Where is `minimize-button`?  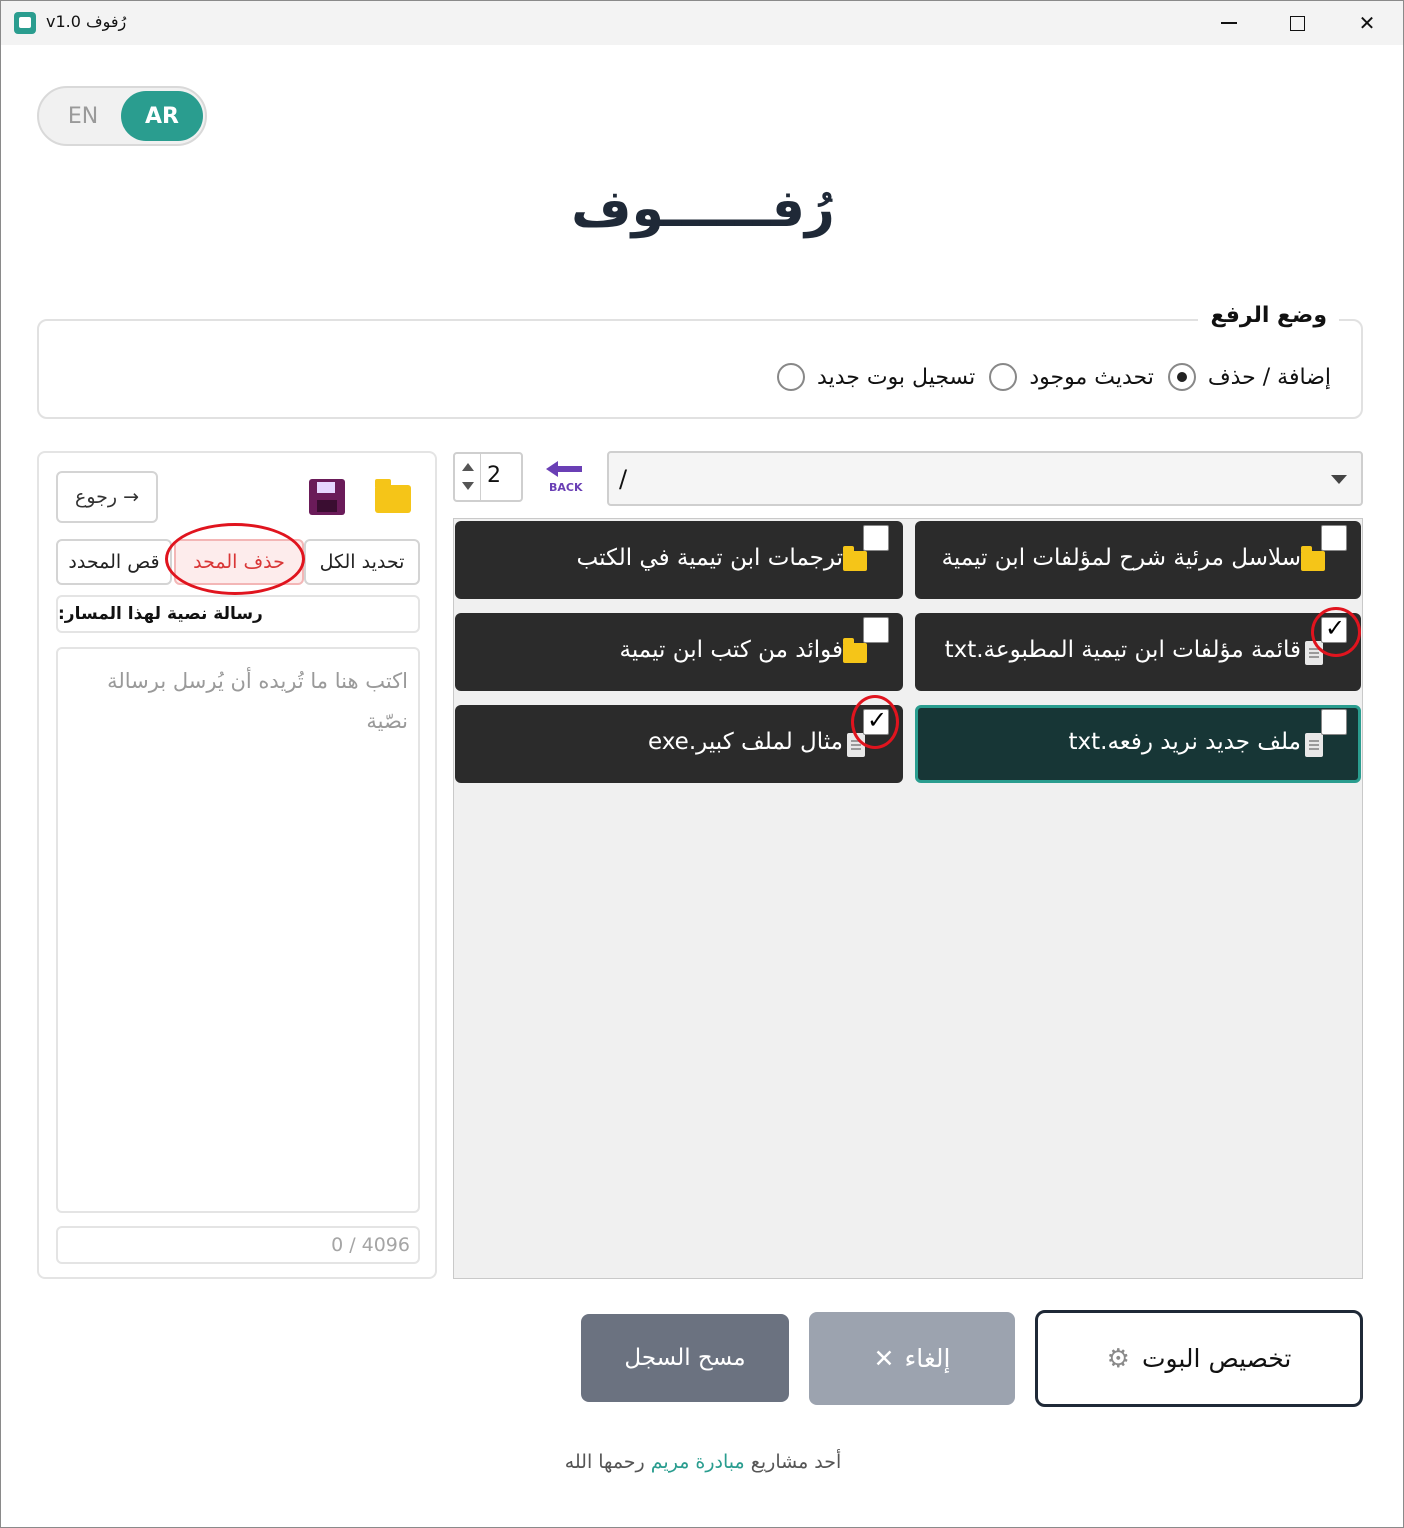
minimize-button is located at coordinates (1229, 23).